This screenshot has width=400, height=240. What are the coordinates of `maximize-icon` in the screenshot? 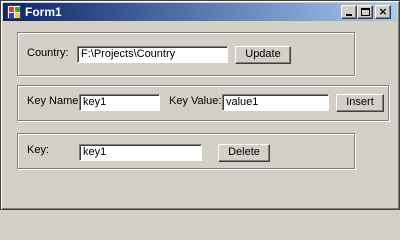 It's located at (365, 12).